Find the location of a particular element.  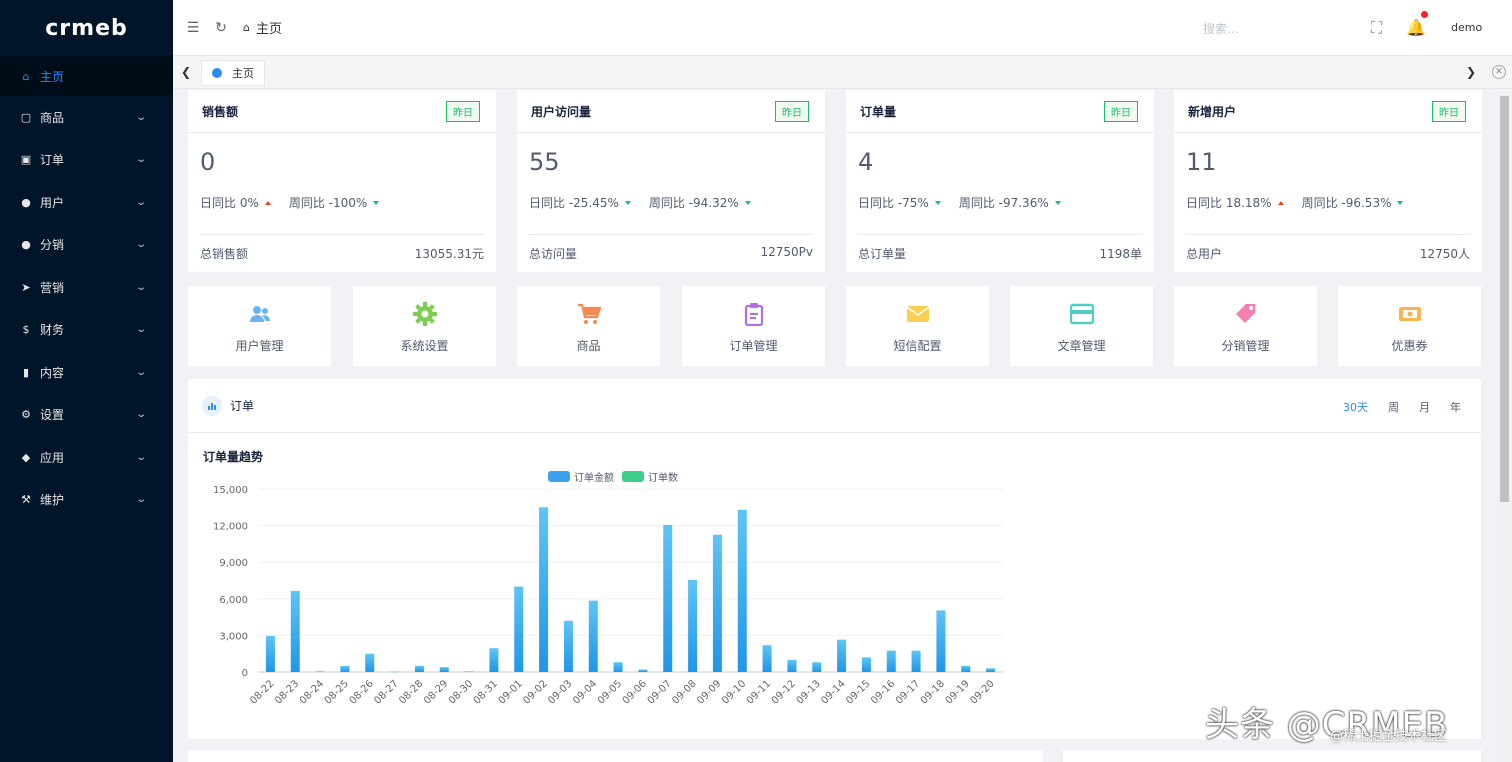

y-tick-label: 9,000 is located at coordinates (233, 563).